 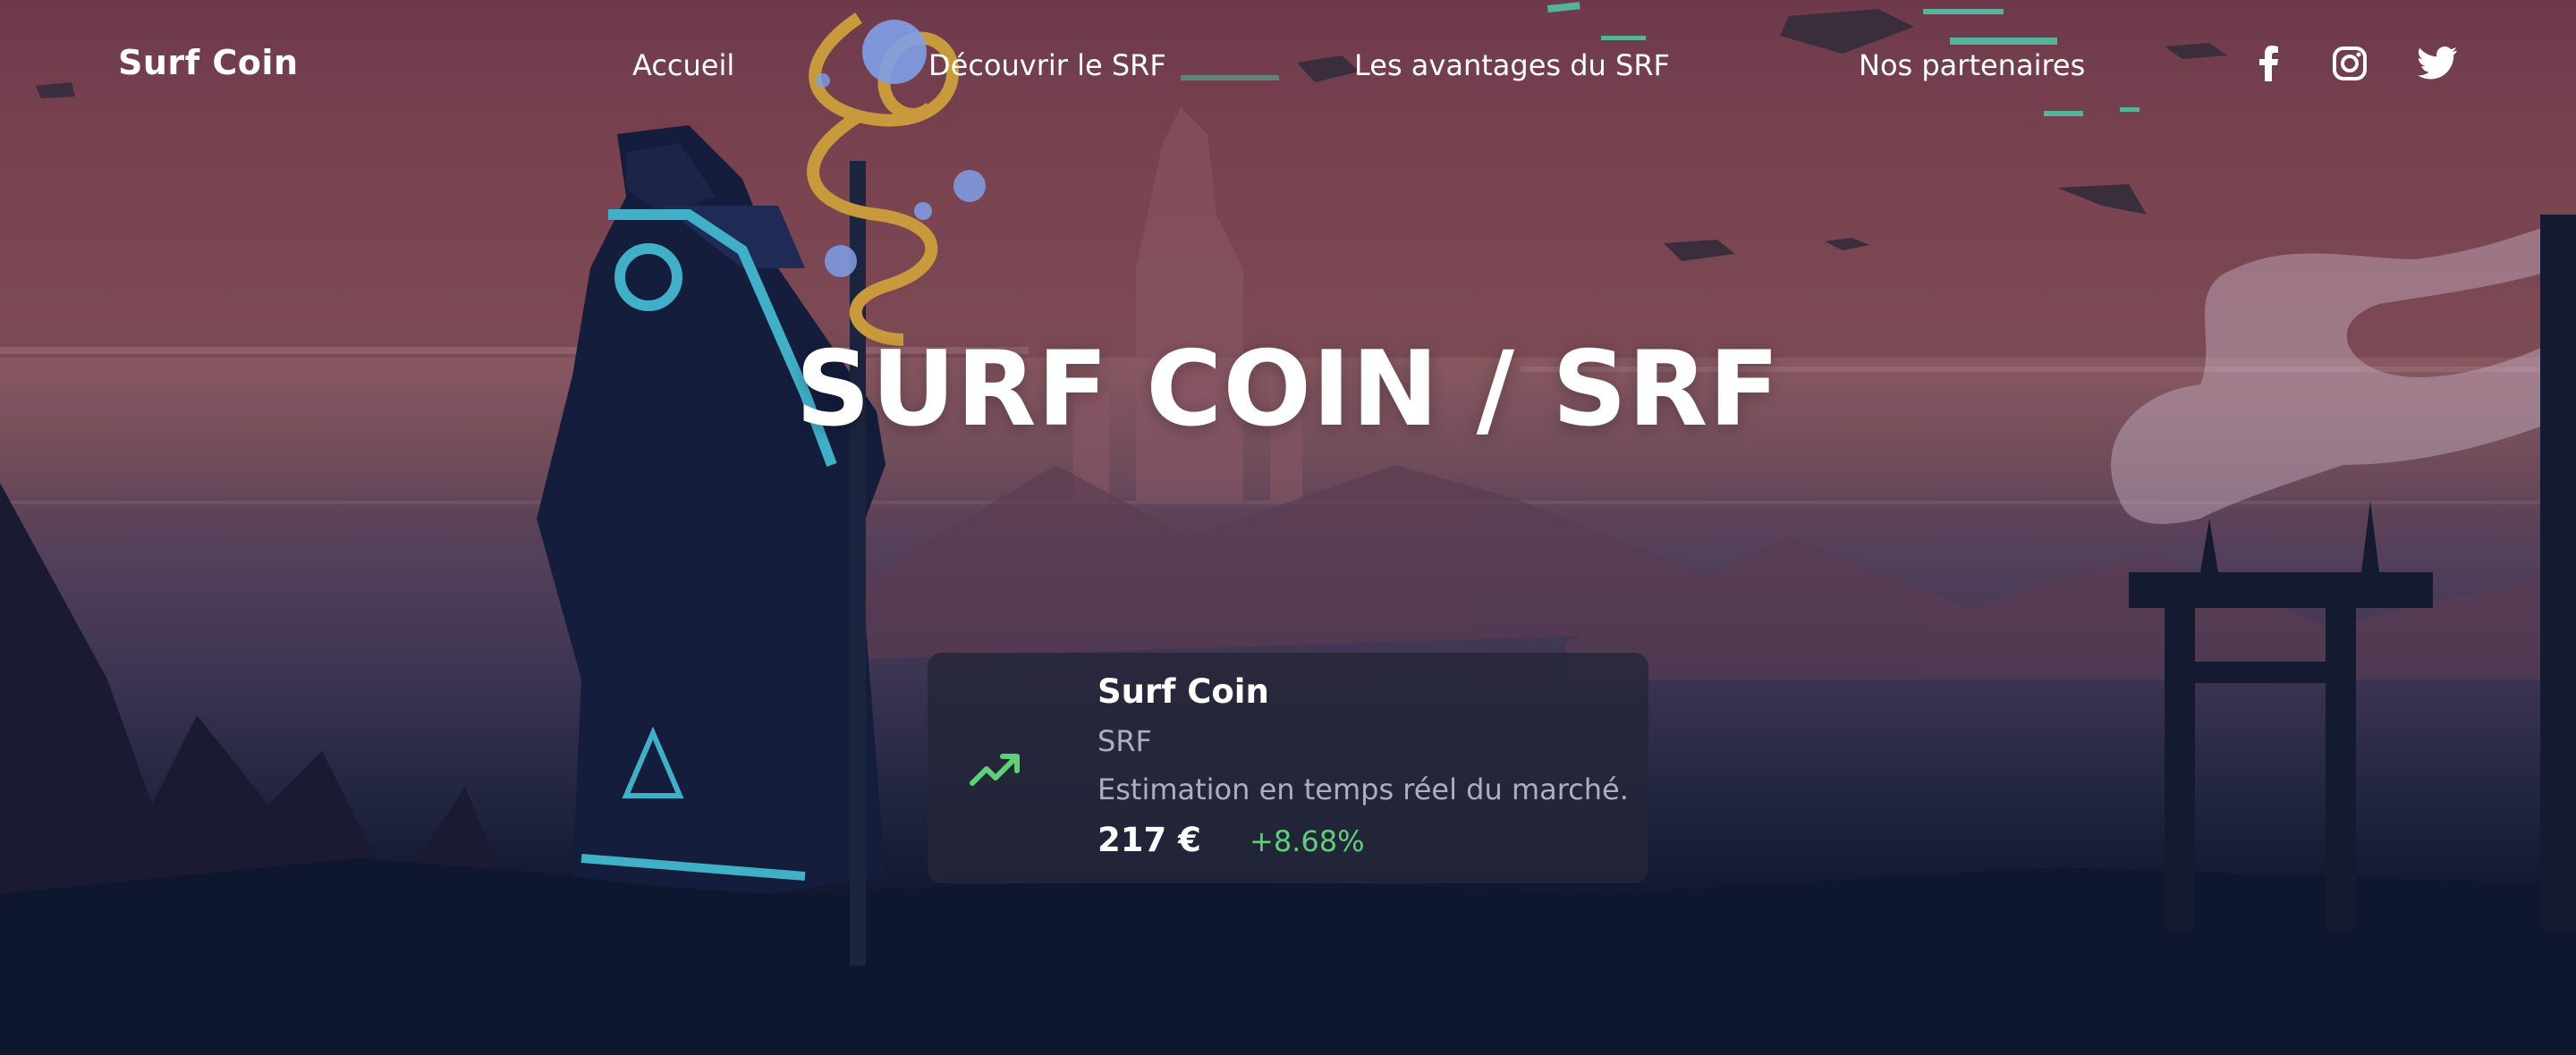 I want to click on instagram-icon, so click(x=2349, y=63).